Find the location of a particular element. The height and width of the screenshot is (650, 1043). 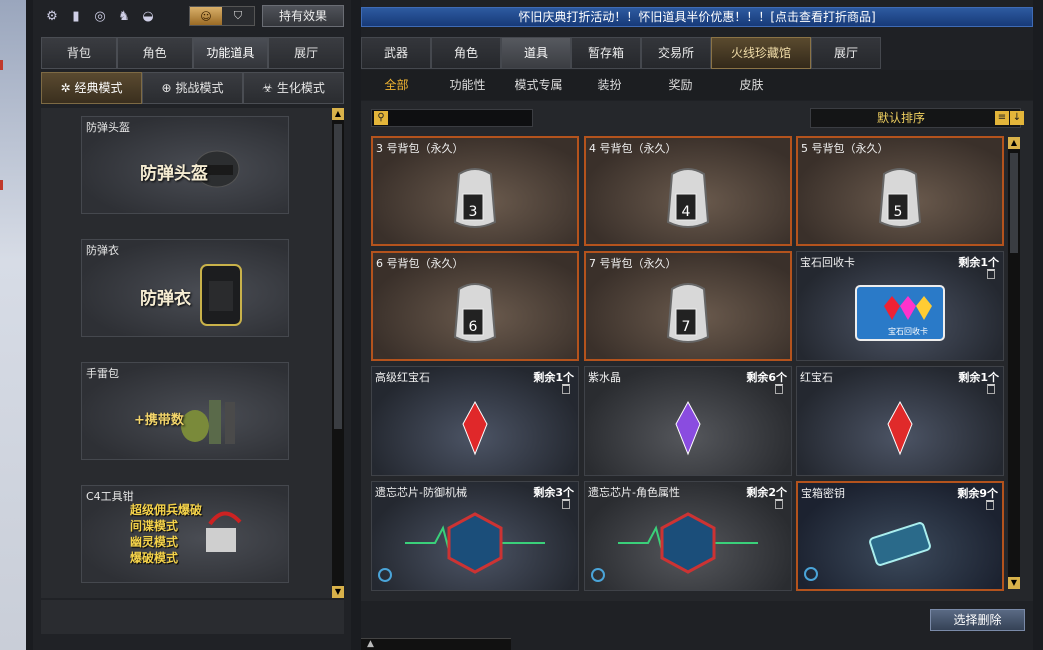

tab-bio-mode: ☣ 生化模式 is located at coordinates (293, 88).